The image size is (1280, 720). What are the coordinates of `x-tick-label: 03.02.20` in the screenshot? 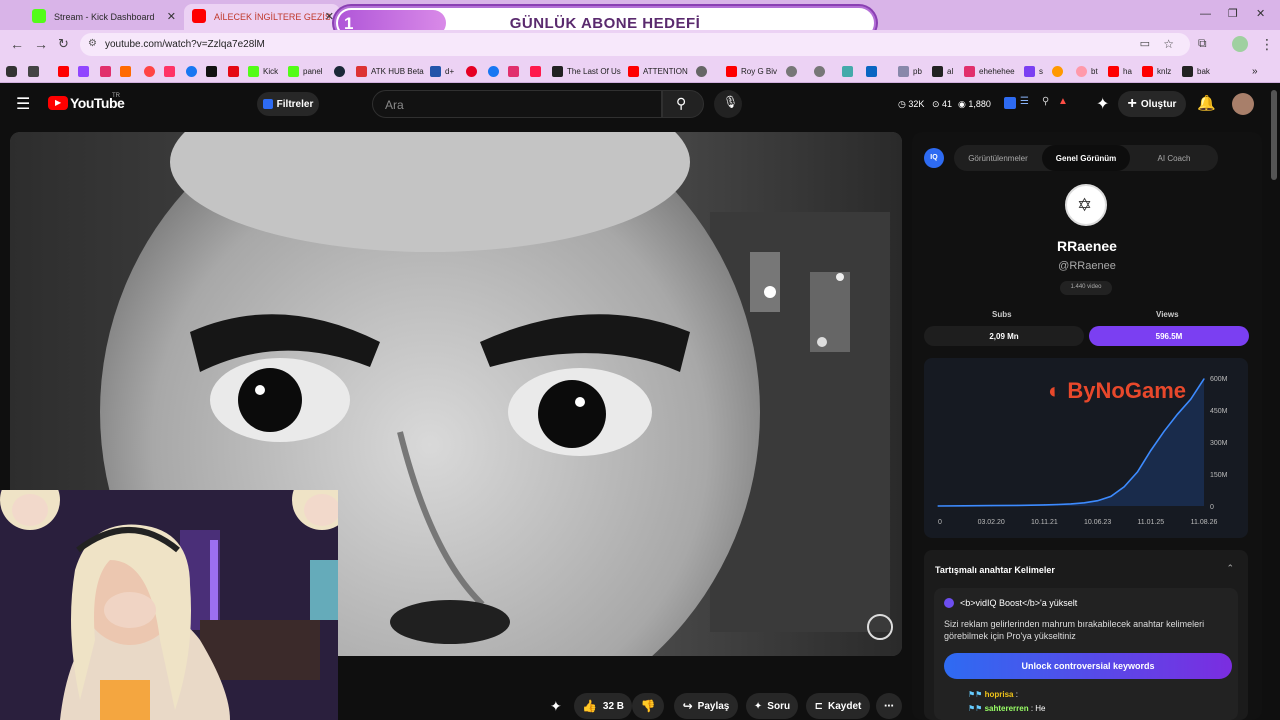 It's located at (991, 522).